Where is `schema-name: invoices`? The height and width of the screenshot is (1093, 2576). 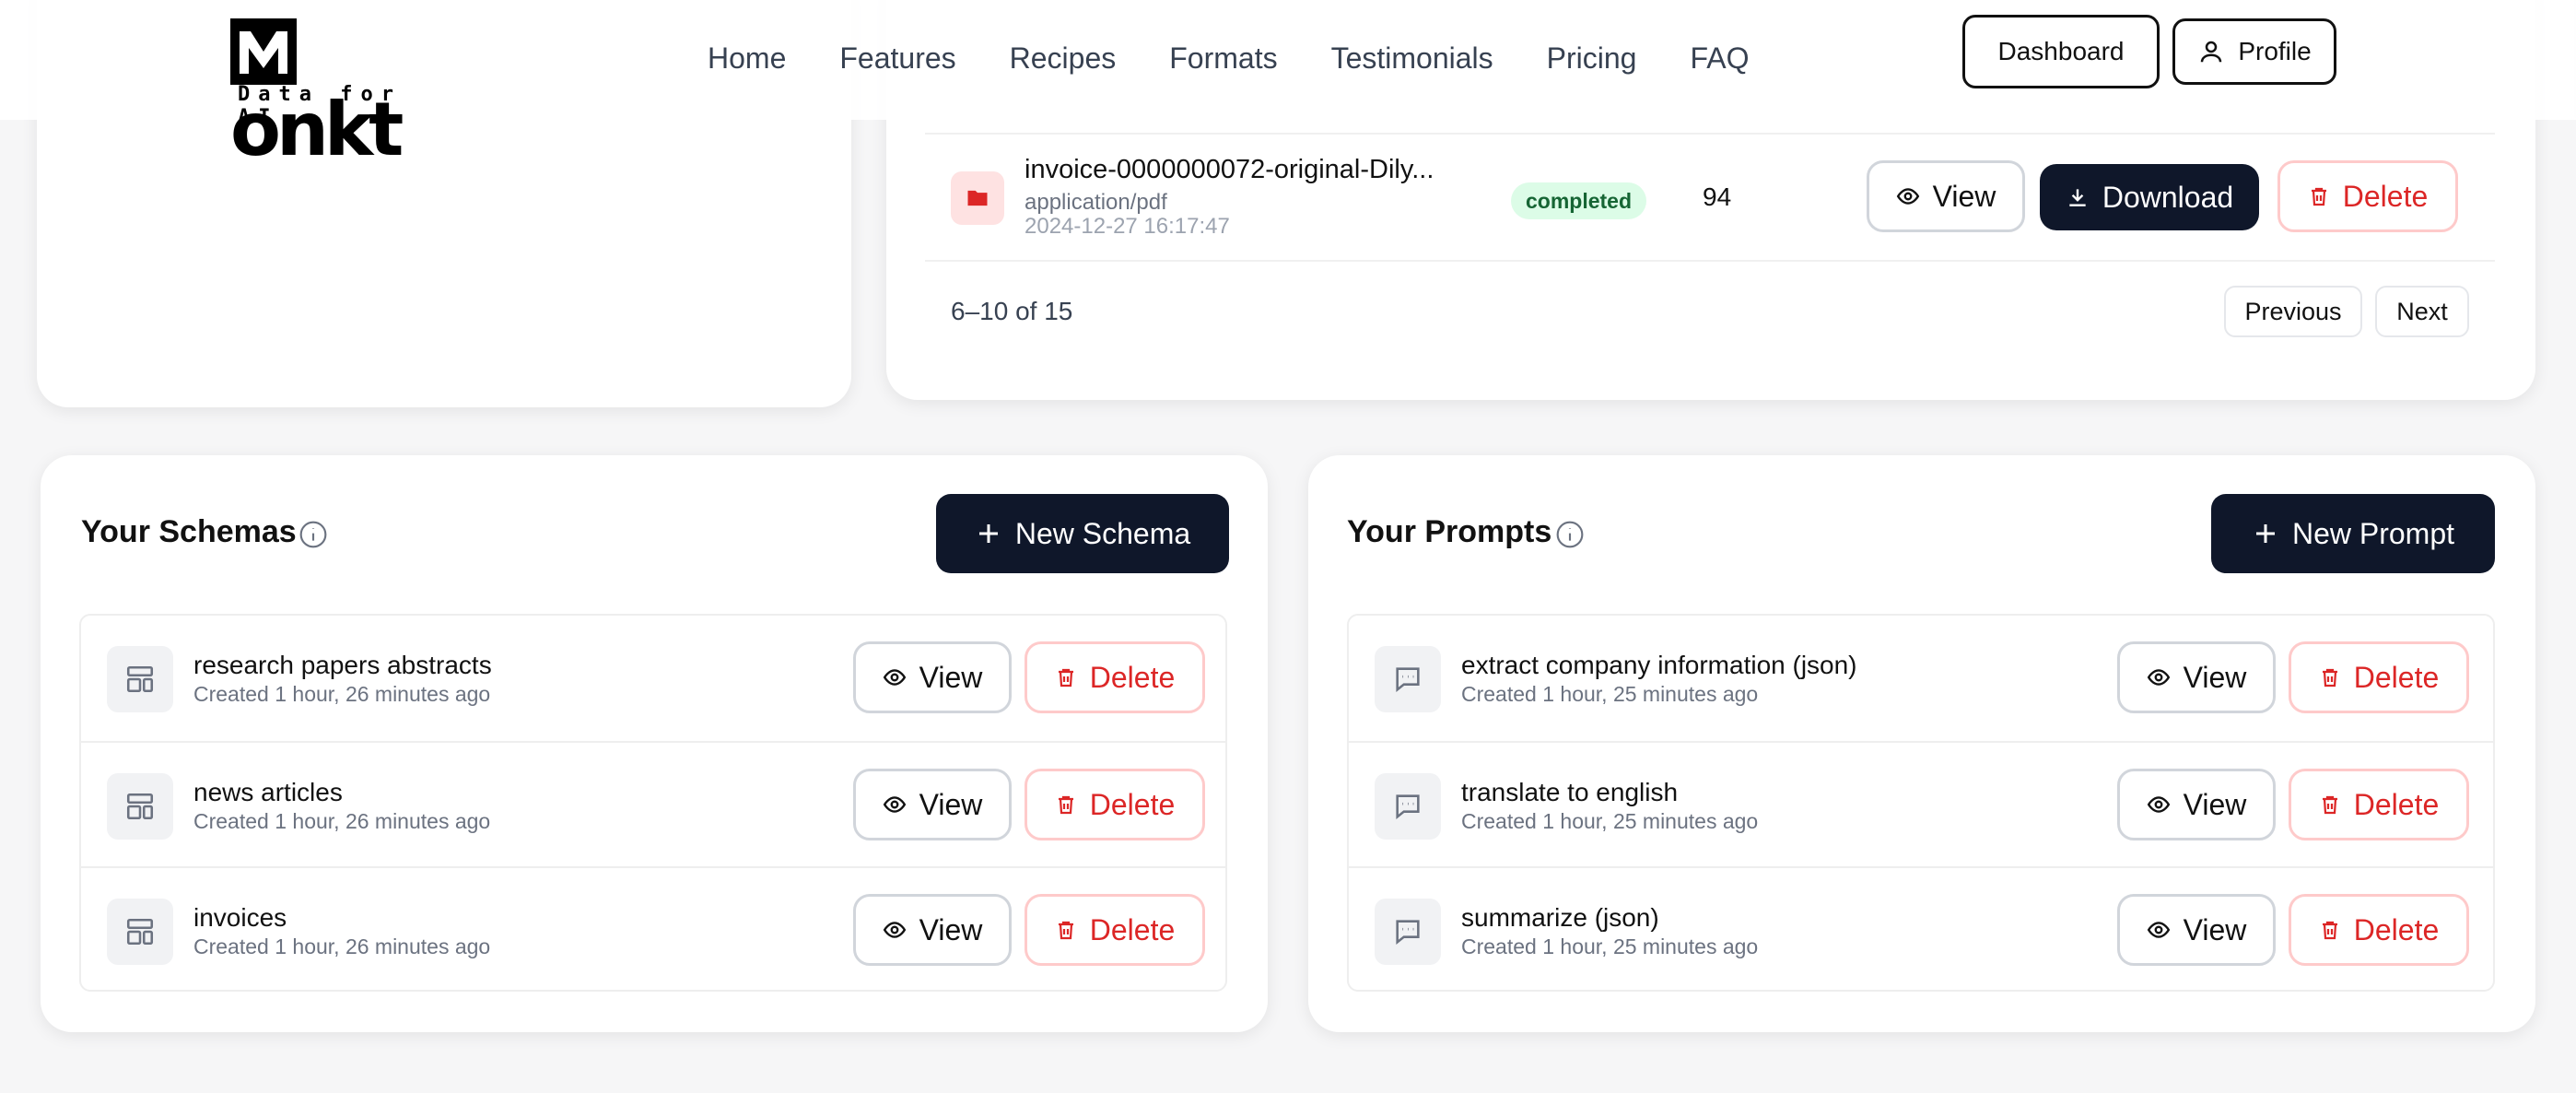 schema-name: invoices is located at coordinates (240, 918).